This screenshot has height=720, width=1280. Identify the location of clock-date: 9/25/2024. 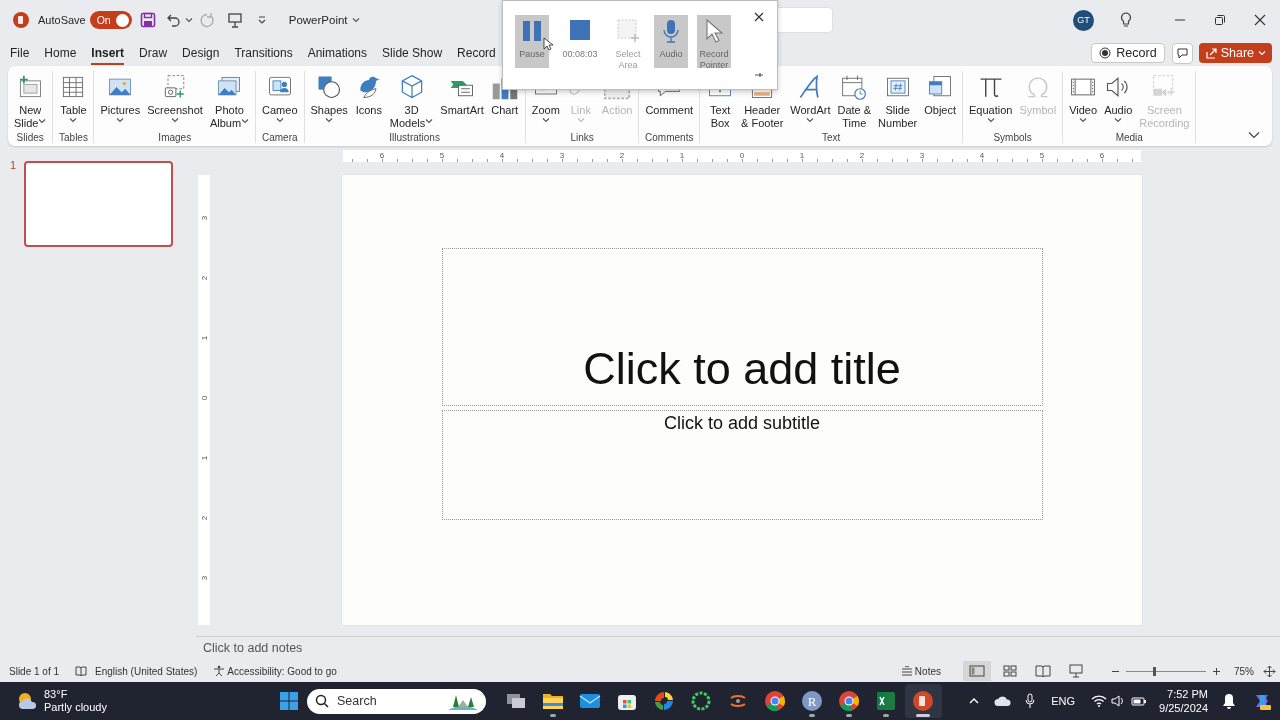
(1183, 708).